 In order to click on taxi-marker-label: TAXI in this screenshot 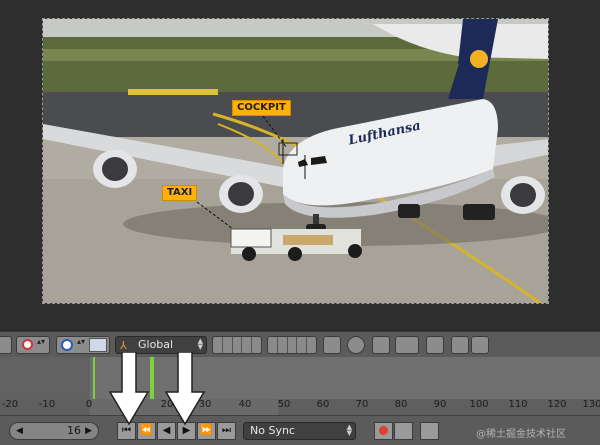, I will do `click(180, 193)`.